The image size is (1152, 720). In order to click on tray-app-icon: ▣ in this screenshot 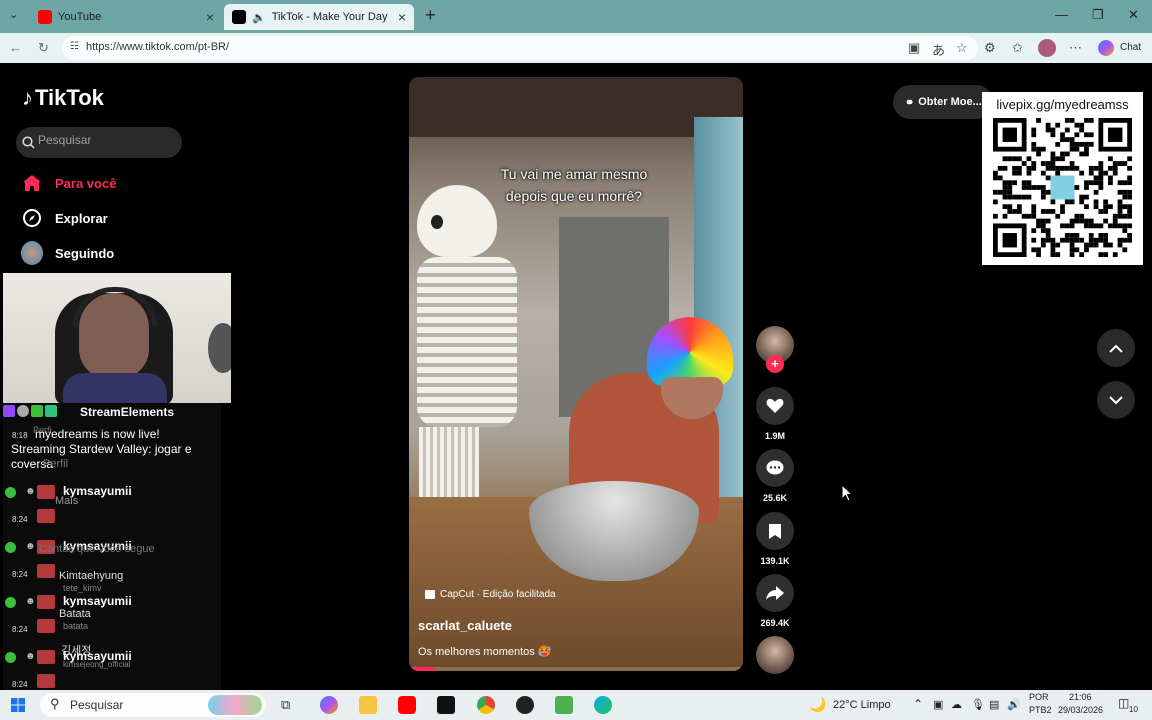, I will do `click(938, 704)`.